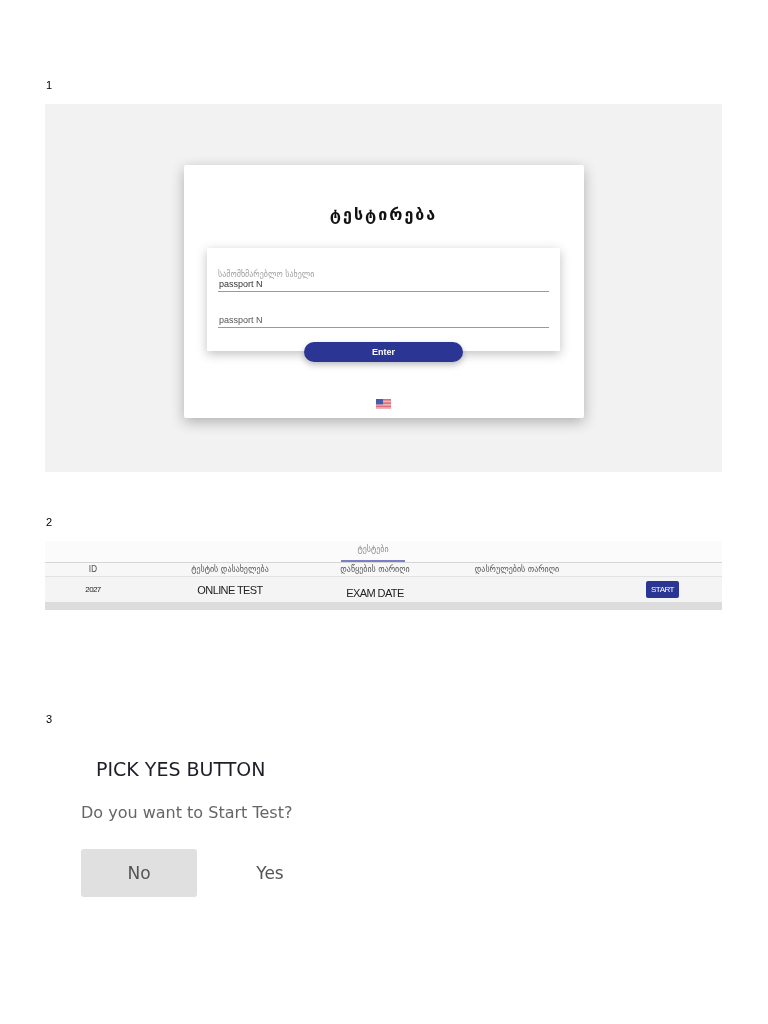 Image resolution: width=768 pixels, height=1024 pixels. Describe the element at coordinates (375, 569) in the screenshot. I see `column-header: დაწყების თარიღი` at that location.